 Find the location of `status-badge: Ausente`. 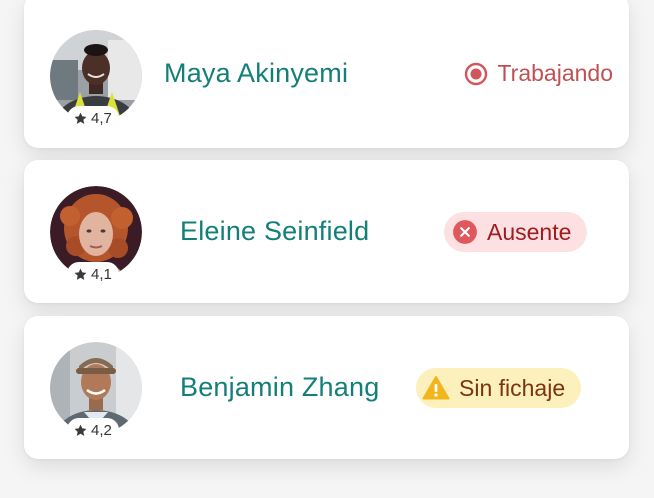

status-badge: Ausente is located at coordinates (516, 232).